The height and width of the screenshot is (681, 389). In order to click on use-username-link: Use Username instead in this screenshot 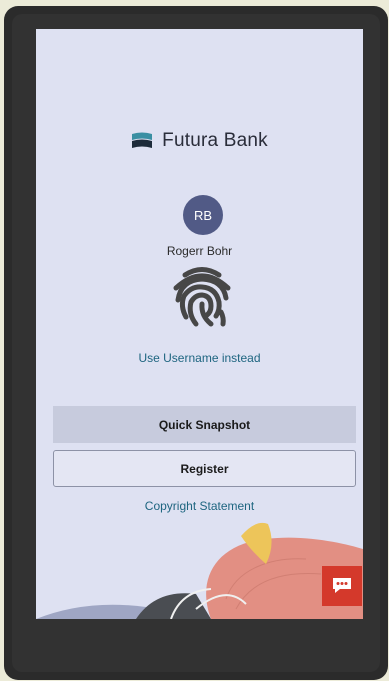, I will do `click(199, 358)`.